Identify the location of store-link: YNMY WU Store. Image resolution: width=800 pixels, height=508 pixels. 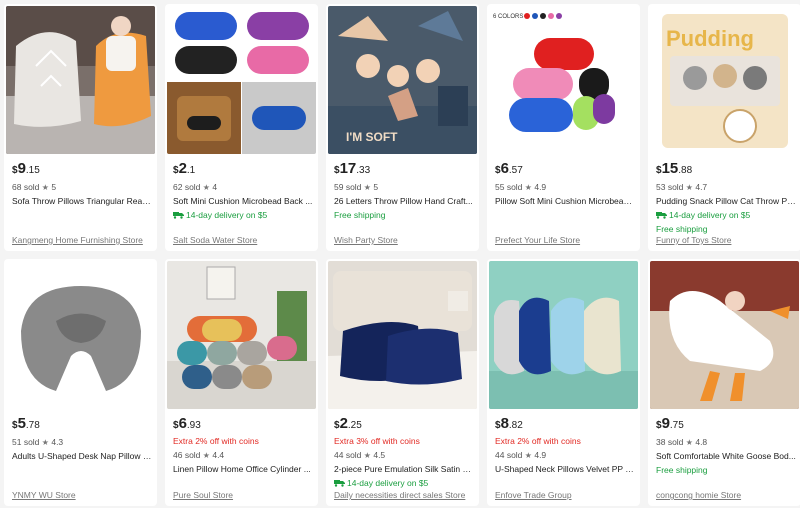
(44, 495).